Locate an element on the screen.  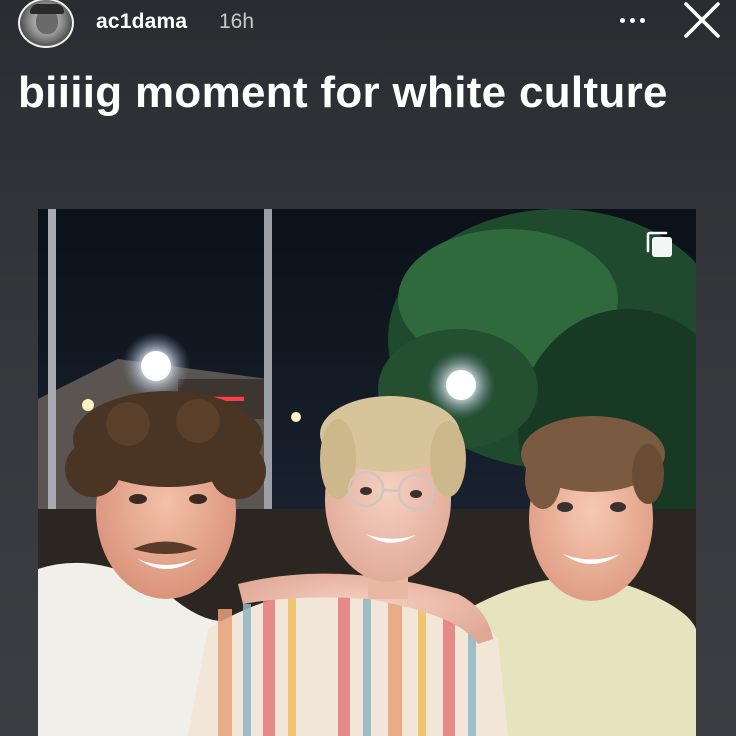
story-caption: biiiig moment for white culture is located at coordinates (343, 92).